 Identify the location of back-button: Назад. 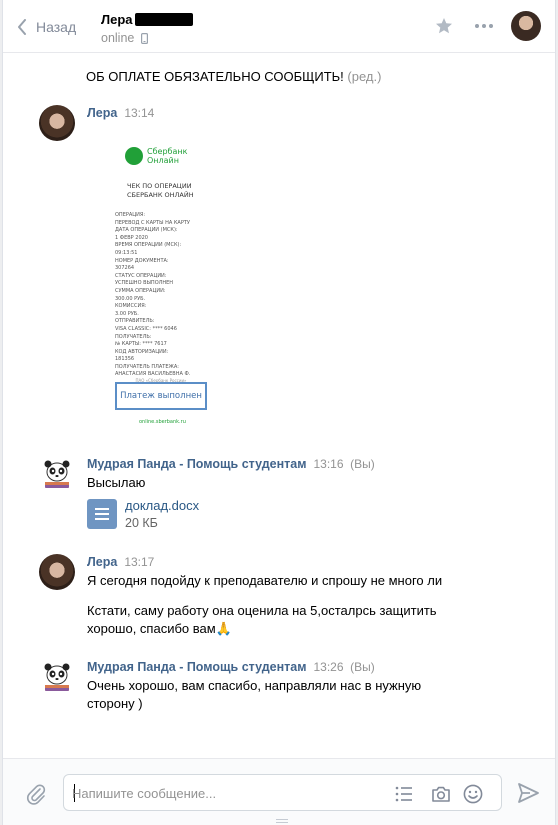
(46, 27).